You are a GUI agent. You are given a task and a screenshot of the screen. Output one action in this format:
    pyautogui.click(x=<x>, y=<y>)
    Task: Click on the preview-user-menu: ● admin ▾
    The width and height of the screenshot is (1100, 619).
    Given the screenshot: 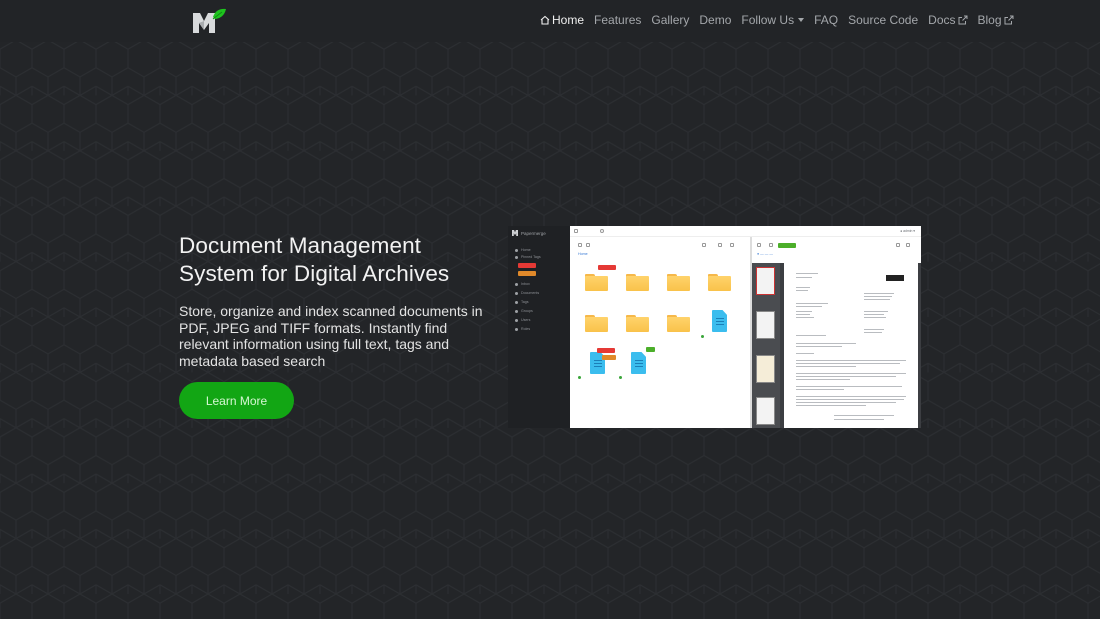 What is the action you would take?
    pyautogui.click(x=907, y=231)
    